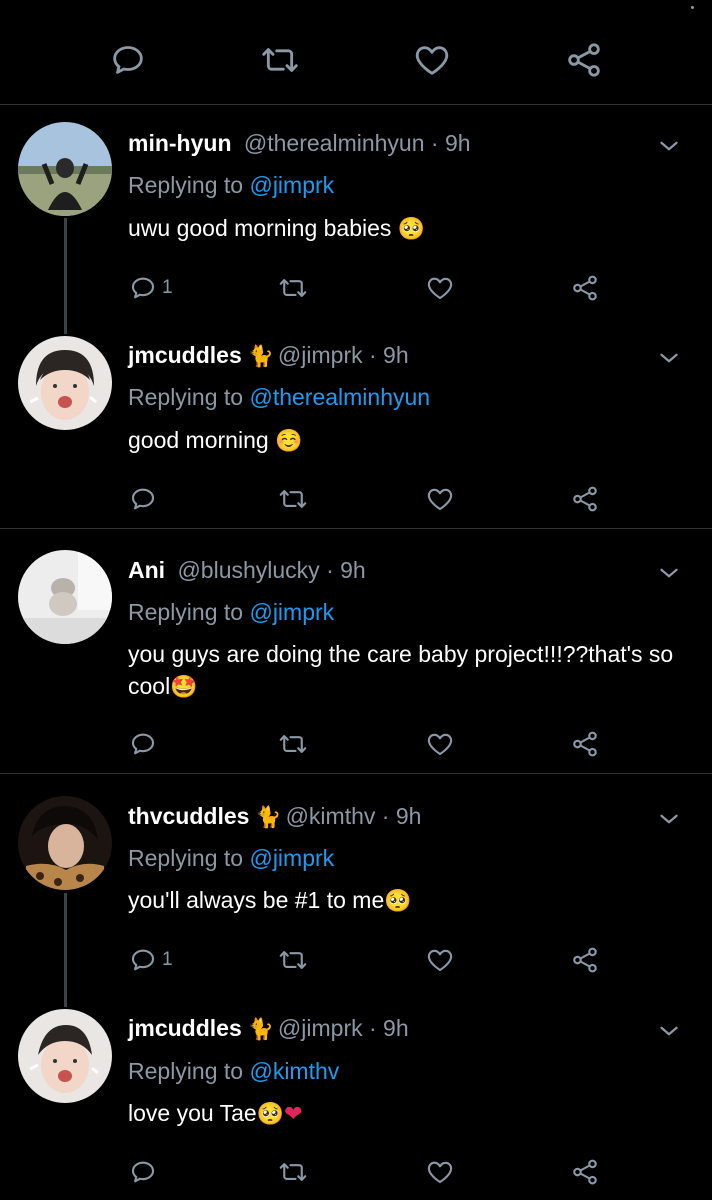  I want to click on tweet-text: uwu good morning babies 🥺, so click(413, 229).